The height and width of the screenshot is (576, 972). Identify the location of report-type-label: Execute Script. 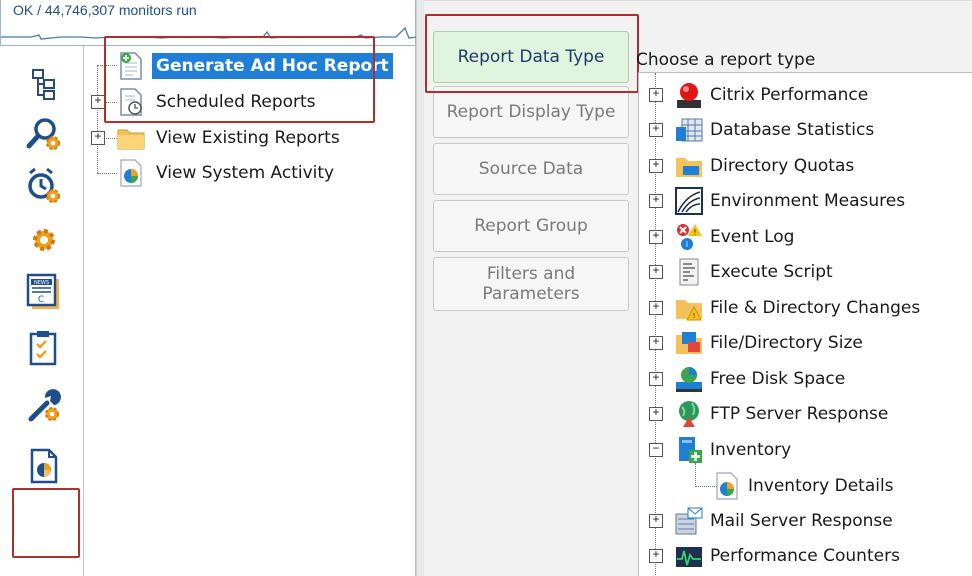
(771, 272).